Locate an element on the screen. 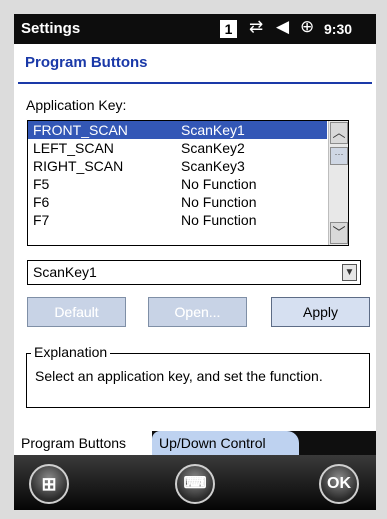  ok-button: OK is located at coordinates (339, 484).